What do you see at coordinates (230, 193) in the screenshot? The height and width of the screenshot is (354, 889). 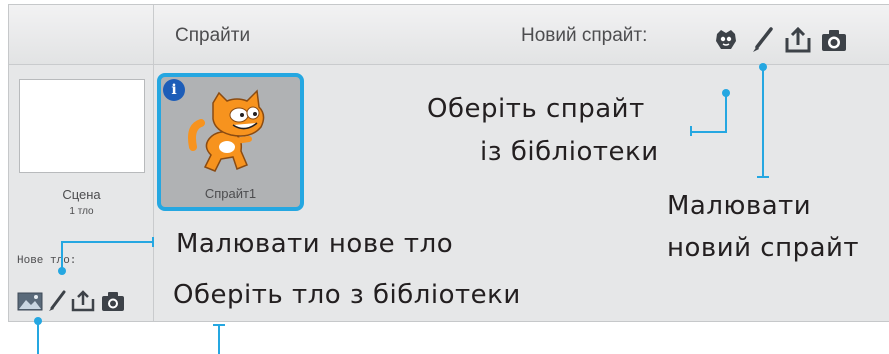 I see `sprite-name: Спрайт1` at bounding box center [230, 193].